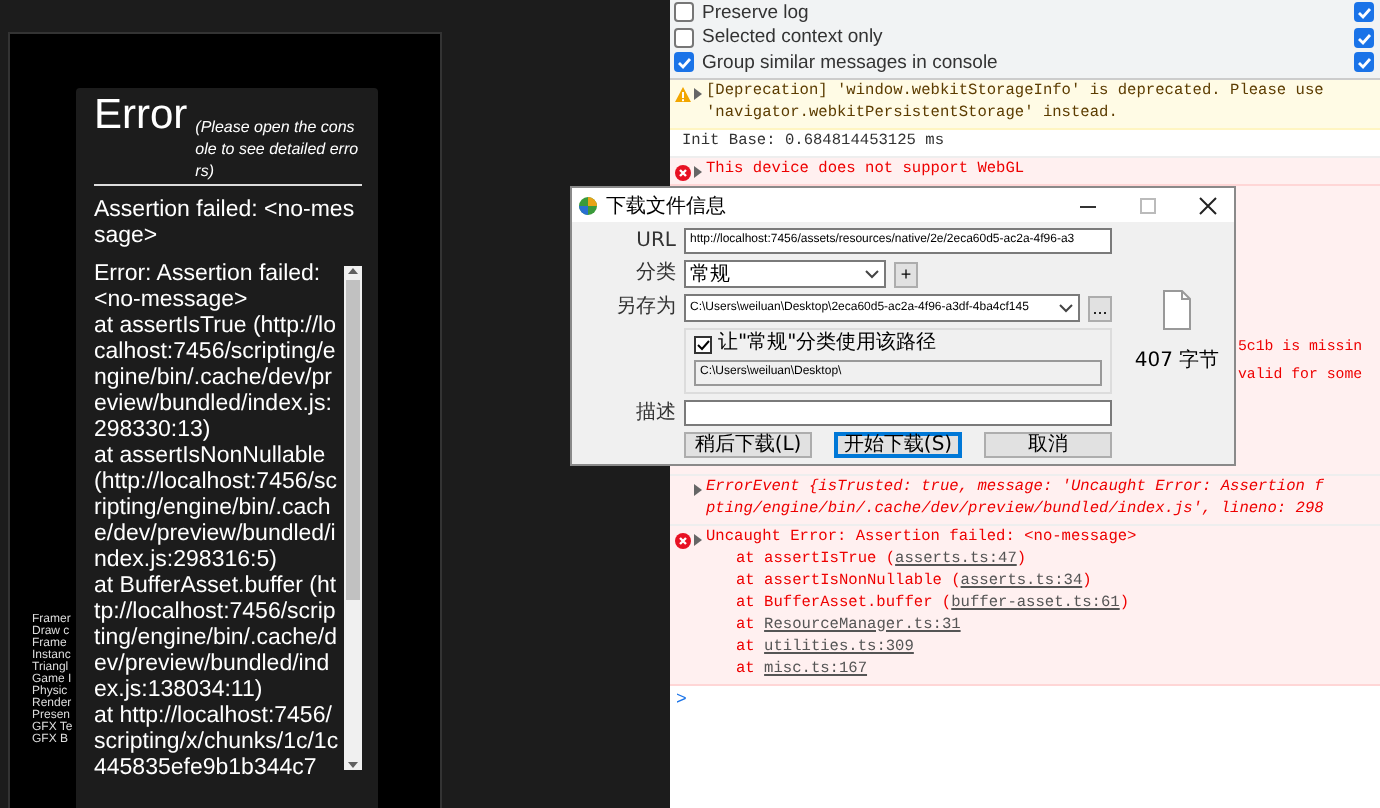 The height and width of the screenshot is (808, 1380). I want to click on field-label: 描述, so click(655, 413).